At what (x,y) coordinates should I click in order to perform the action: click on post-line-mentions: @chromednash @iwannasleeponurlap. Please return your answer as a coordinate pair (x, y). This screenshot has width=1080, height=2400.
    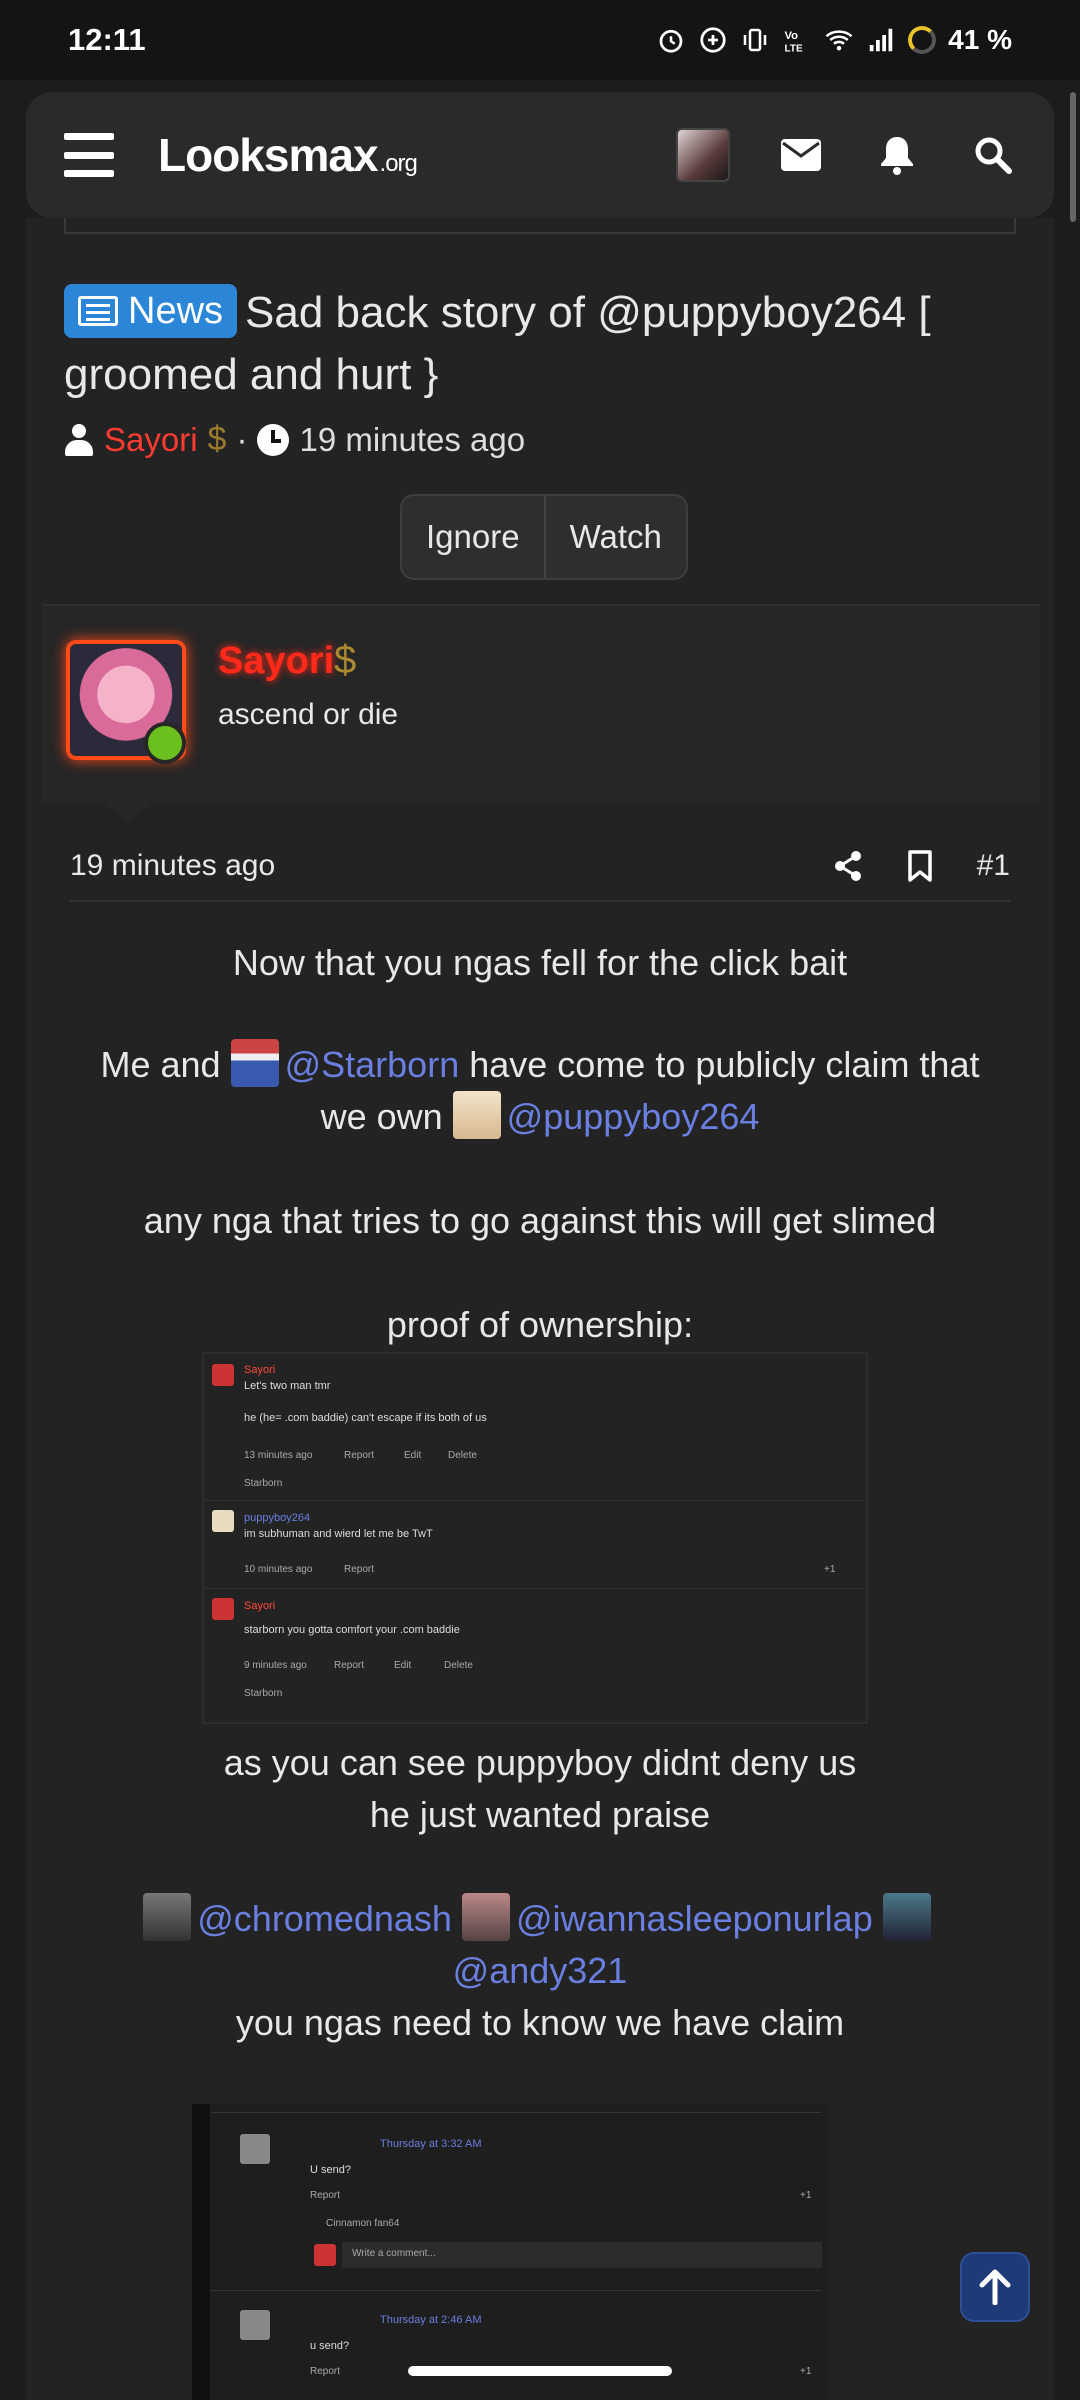
    Looking at the image, I should click on (540, 1919).